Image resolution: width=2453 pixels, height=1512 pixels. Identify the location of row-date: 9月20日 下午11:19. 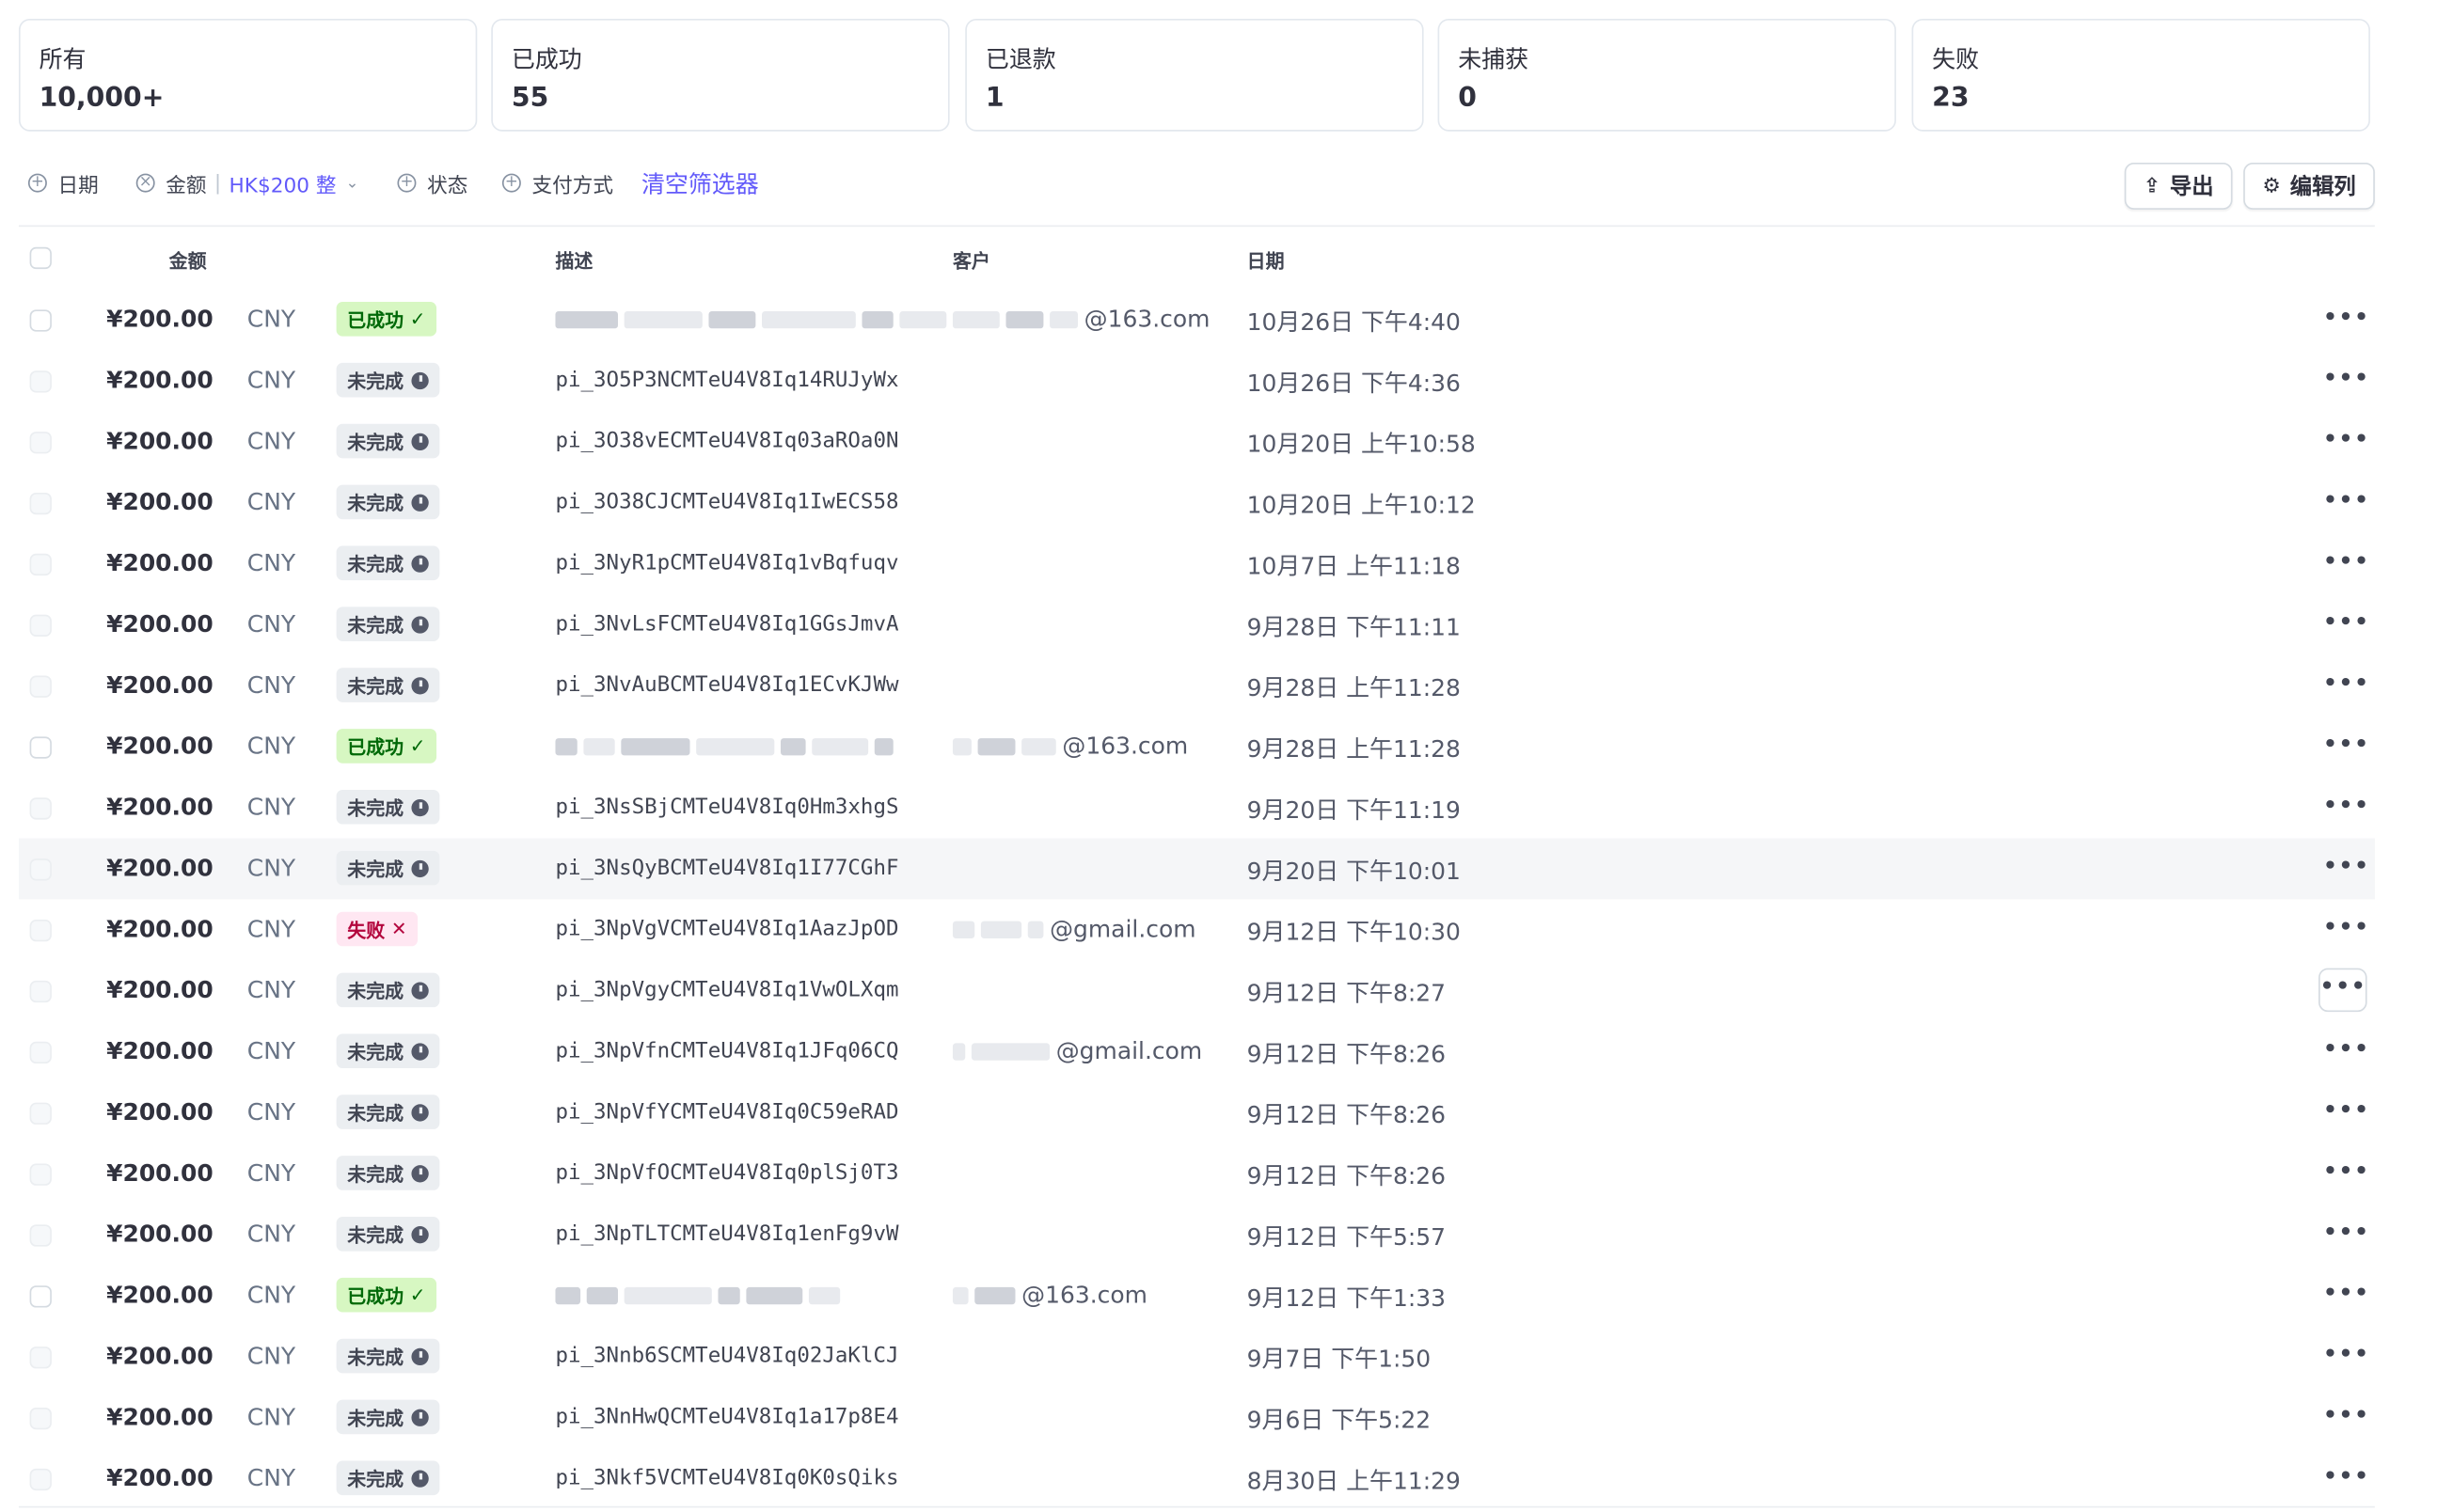
(1353, 810).